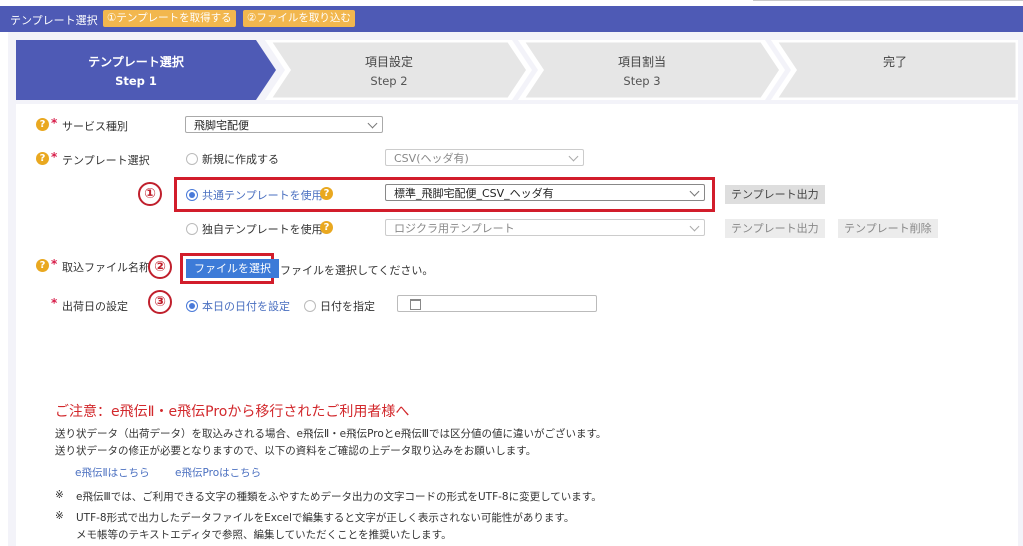 Image resolution: width=1023 pixels, height=546 pixels. I want to click on new-template-label: 新規に作成する, so click(240, 159).